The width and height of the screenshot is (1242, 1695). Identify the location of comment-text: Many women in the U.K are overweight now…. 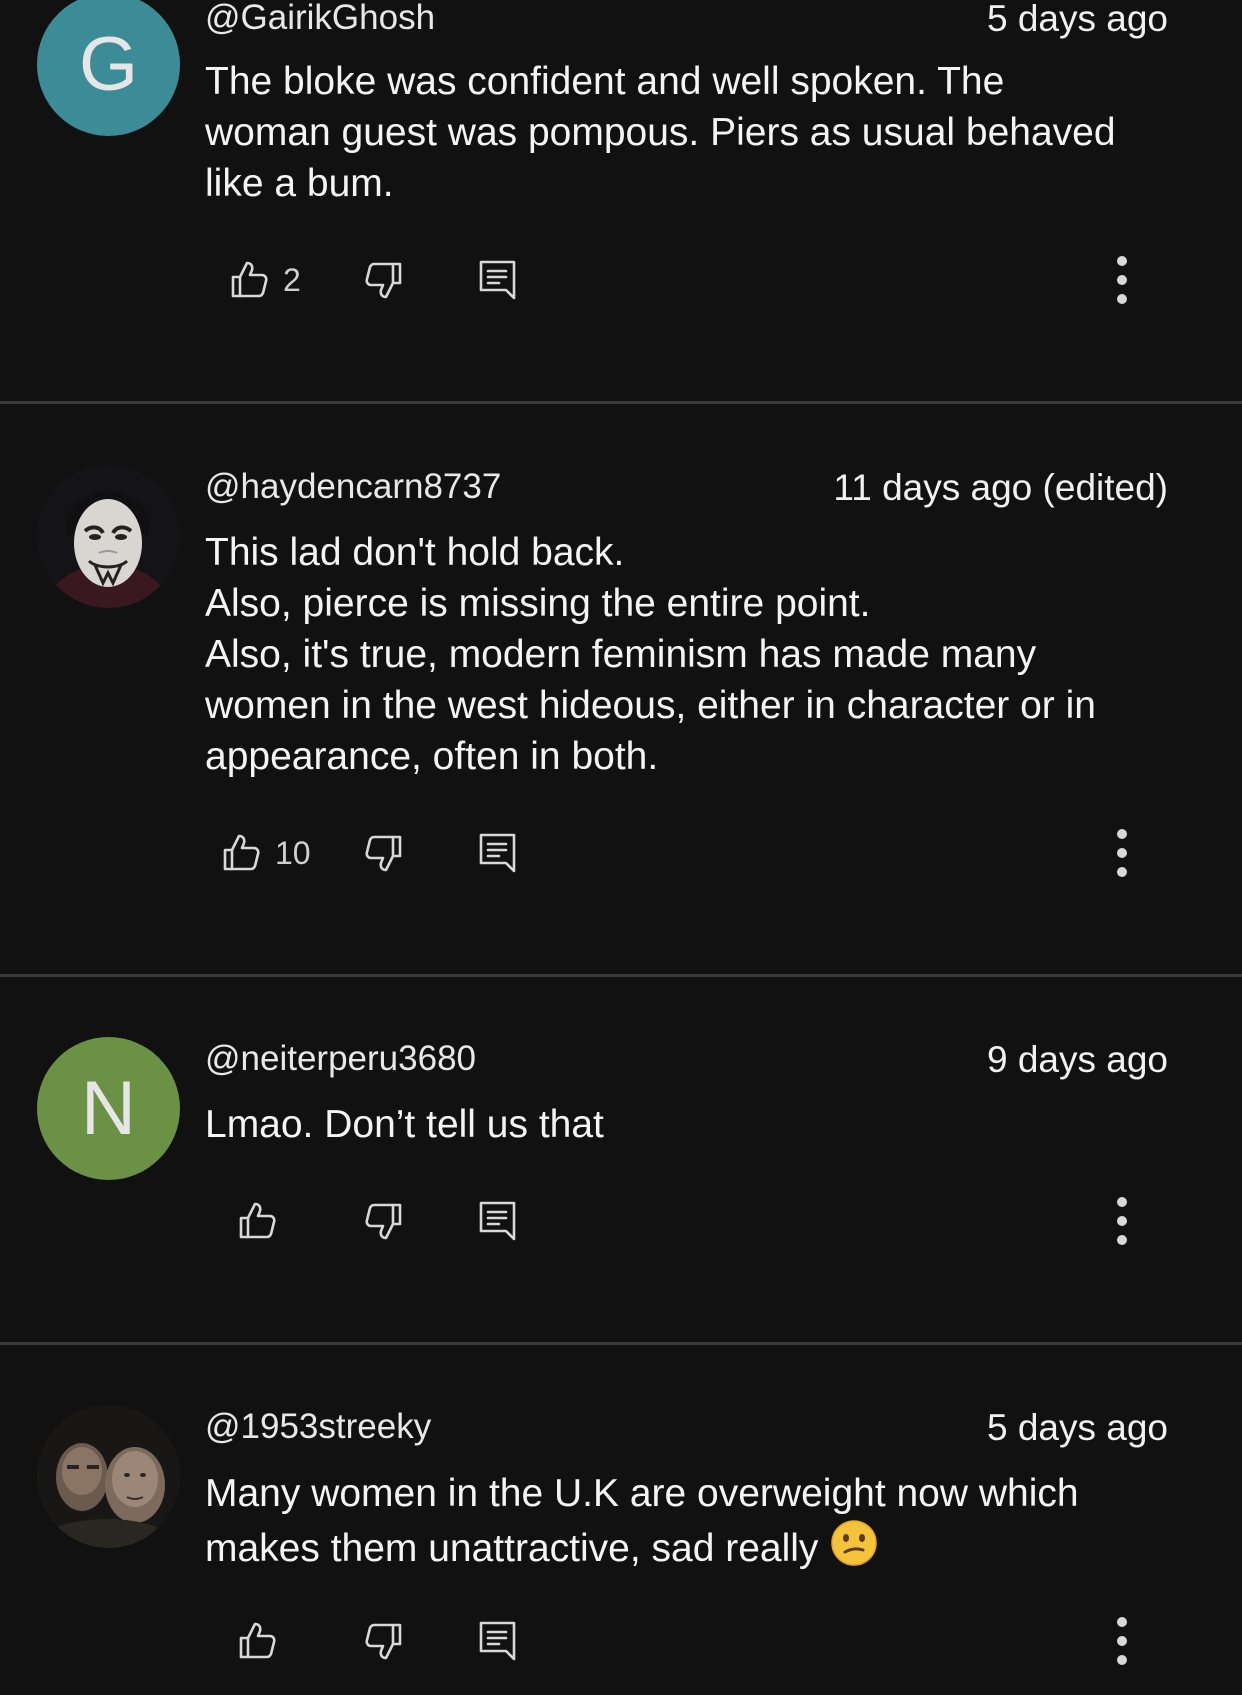
(700, 1524).